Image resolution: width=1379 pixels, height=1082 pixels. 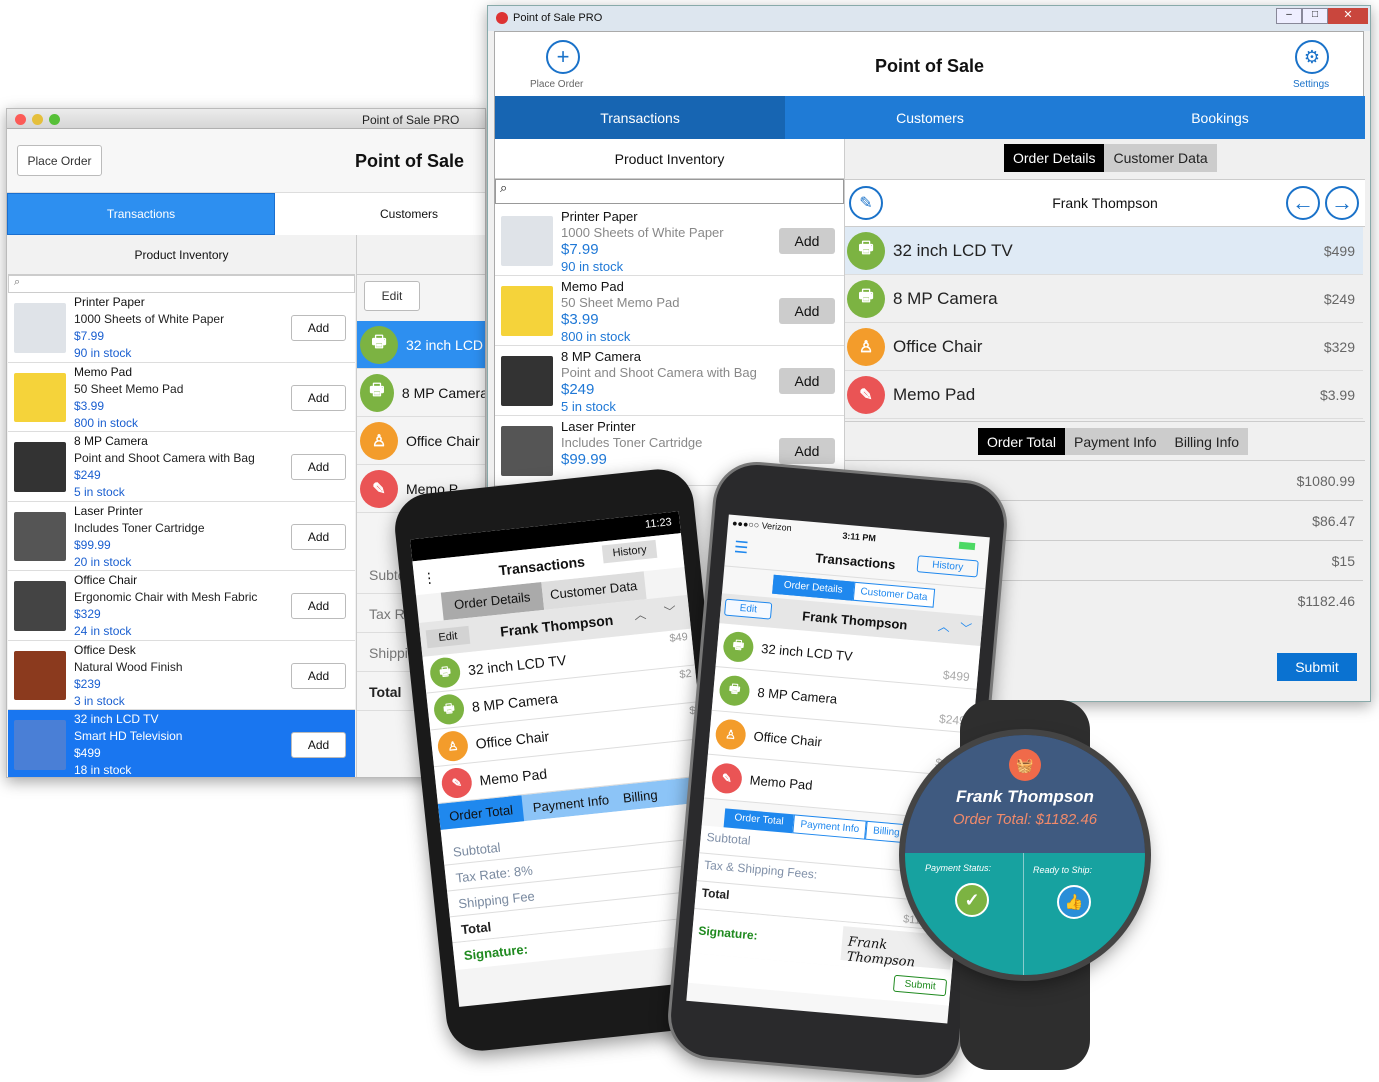 What do you see at coordinates (105, 649) in the screenshot?
I see `product-name: Office Desk` at bounding box center [105, 649].